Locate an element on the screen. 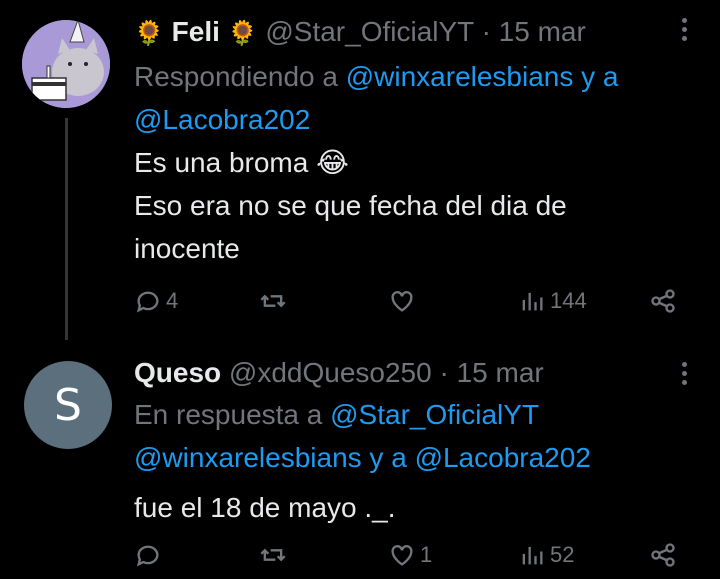  tweet-text-line: Es una broma 😂 is located at coordinates (241, 162).